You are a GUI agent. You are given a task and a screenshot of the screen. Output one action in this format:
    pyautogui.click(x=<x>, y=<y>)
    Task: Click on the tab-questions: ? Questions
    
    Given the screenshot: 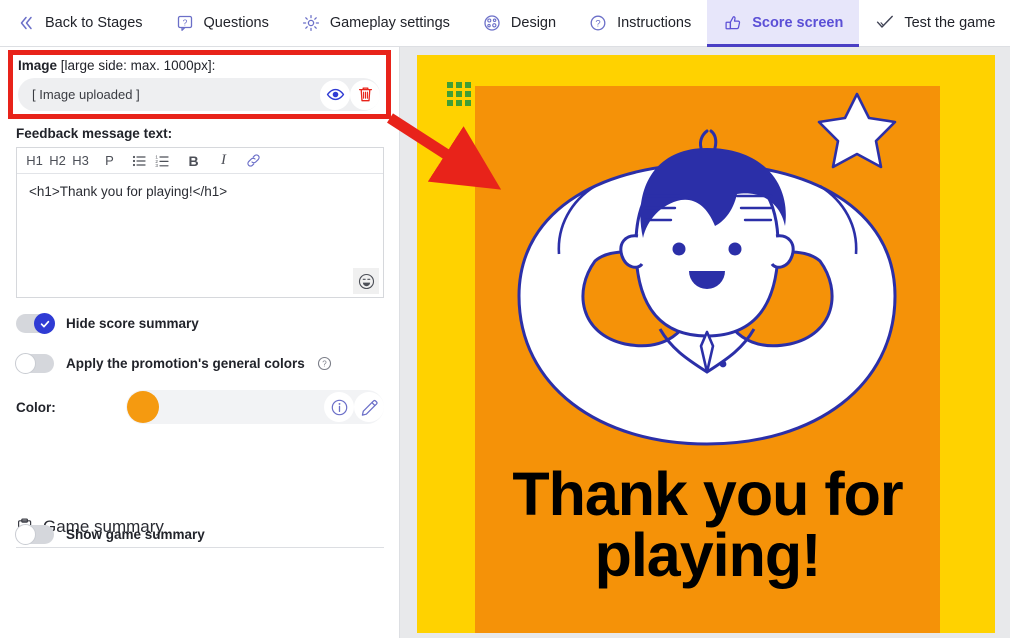 What is the action you would take?
    pyautogui.click(x=222, y=23)
    